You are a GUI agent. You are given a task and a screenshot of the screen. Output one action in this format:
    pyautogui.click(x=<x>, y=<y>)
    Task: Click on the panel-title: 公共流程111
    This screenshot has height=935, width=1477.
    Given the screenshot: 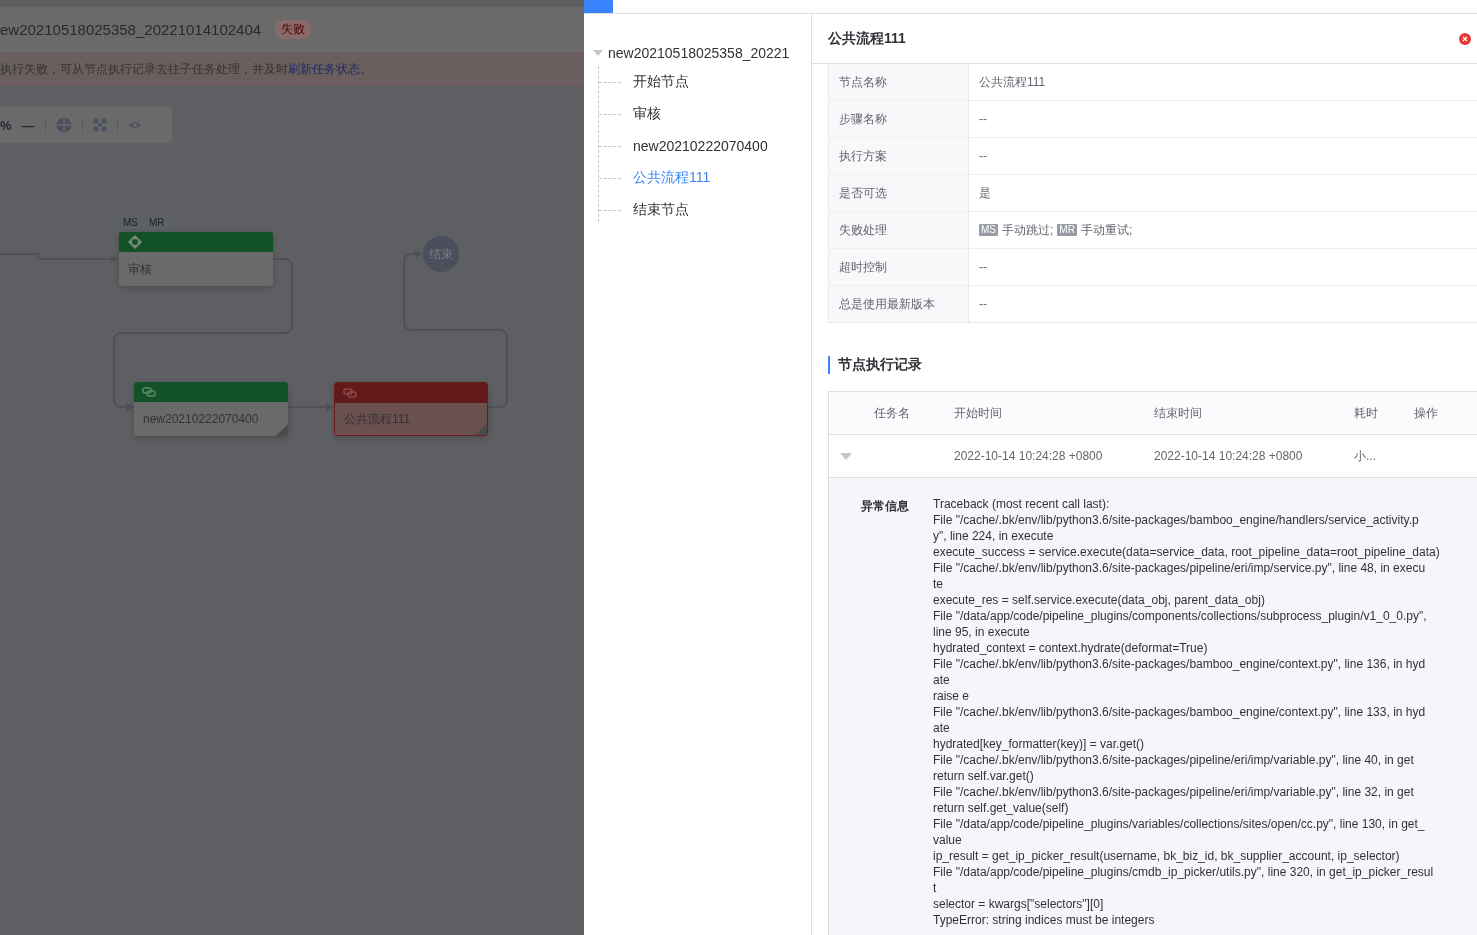 What is the action you would take?
    pyautogui.click(x=867, y=38)
    